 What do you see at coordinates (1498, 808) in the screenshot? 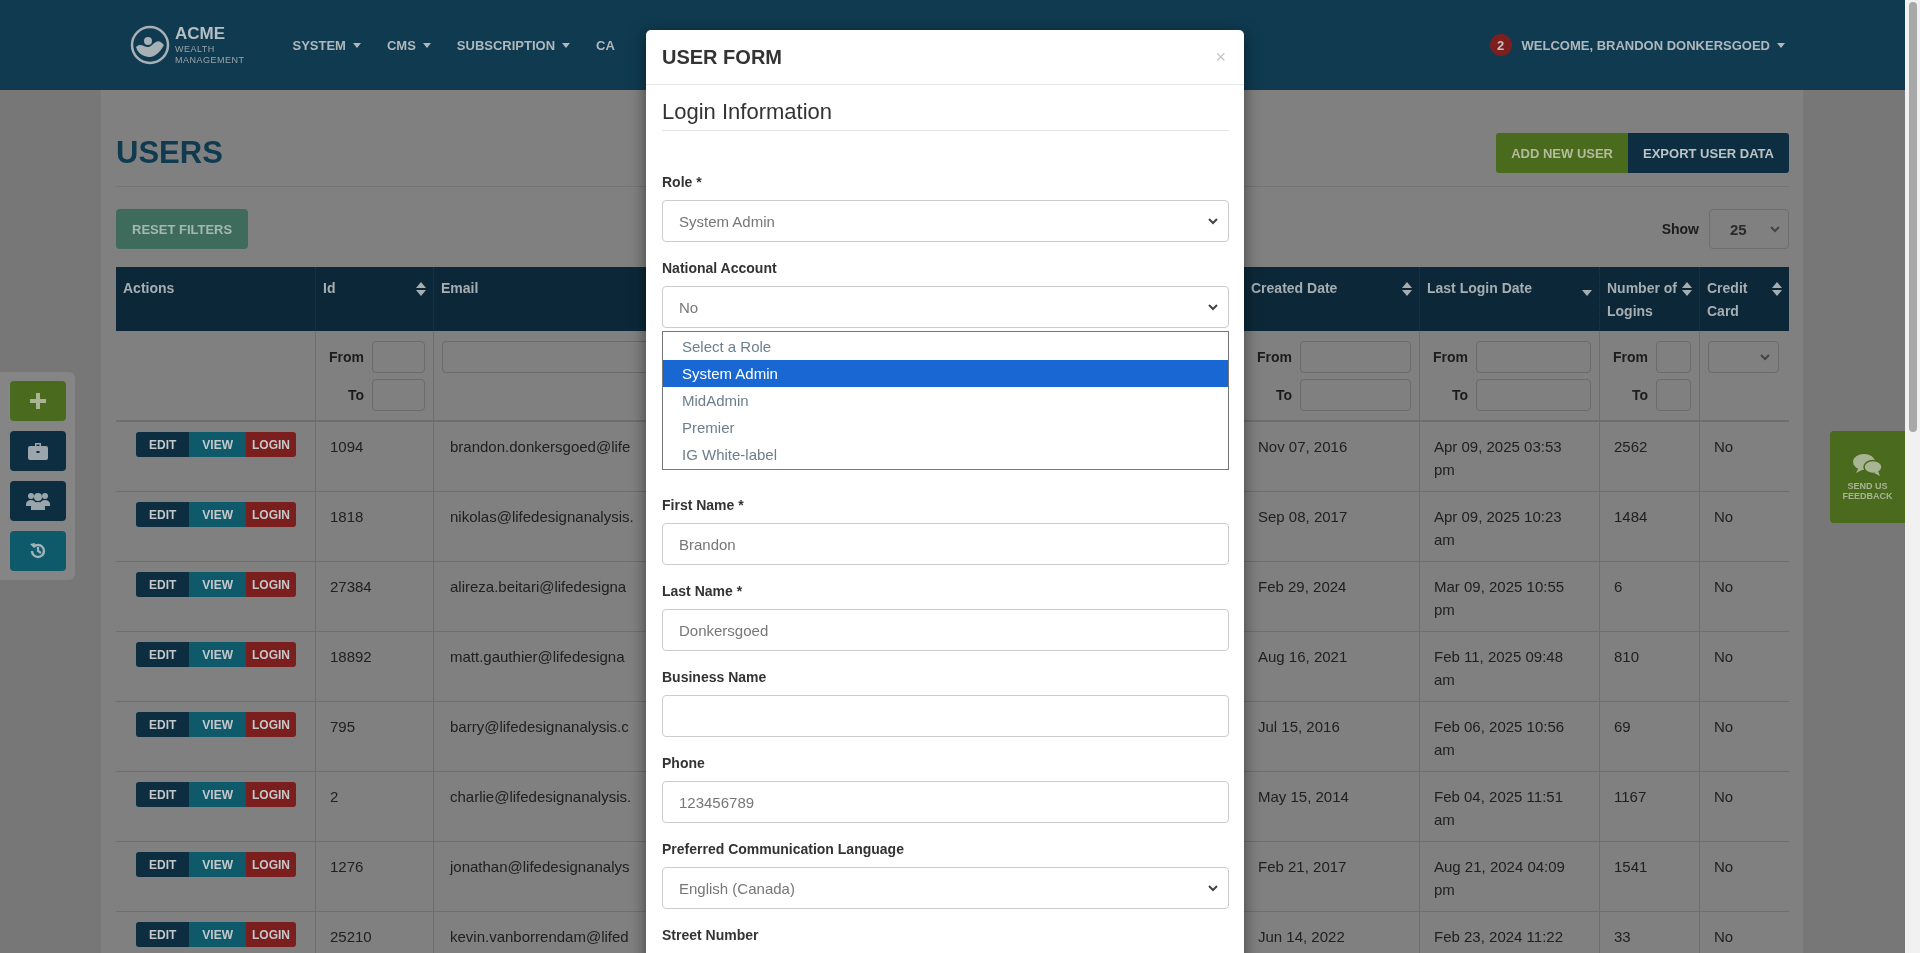
I see `table-cell: Feb 04, 2025 11:51 am` at bounding box center [1498, 808].